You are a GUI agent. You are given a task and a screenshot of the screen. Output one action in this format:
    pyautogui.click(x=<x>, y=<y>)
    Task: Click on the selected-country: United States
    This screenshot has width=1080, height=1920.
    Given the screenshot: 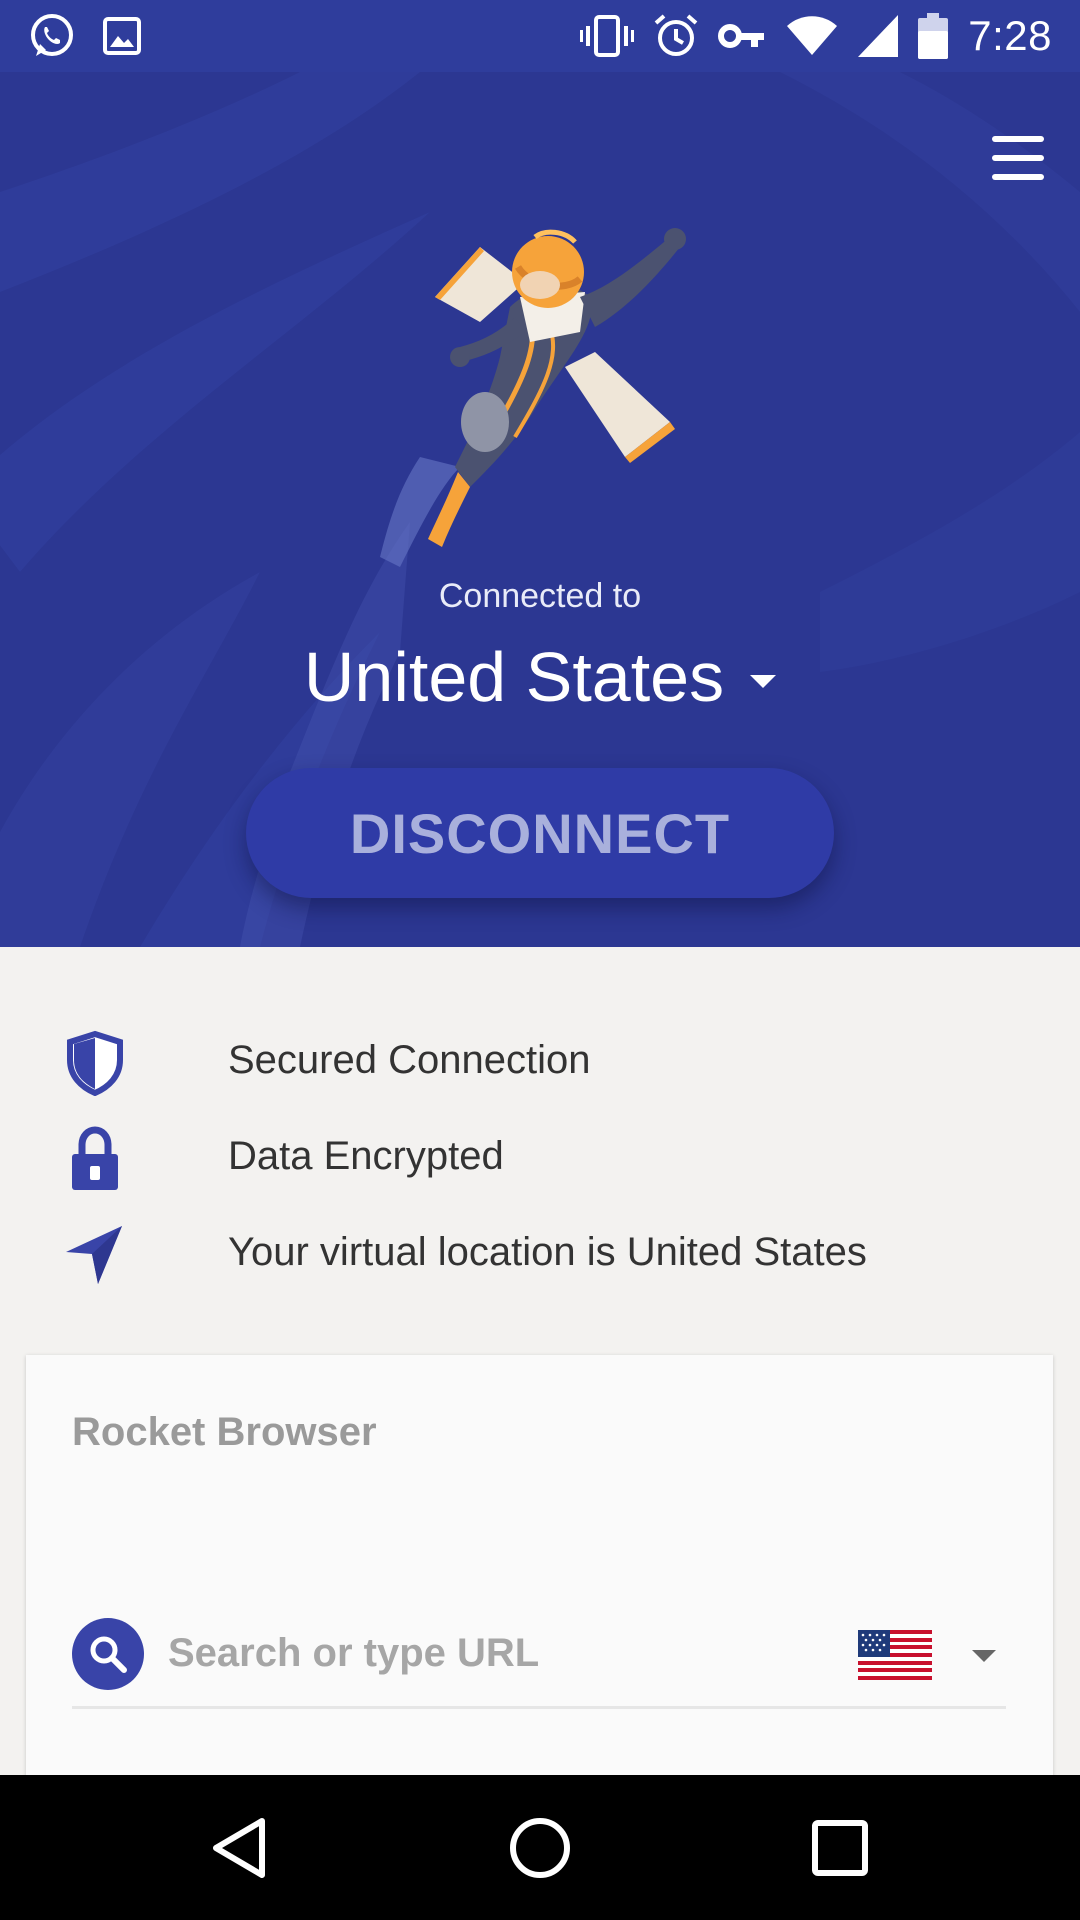 What is the action you would take?
    pyautogui.click(x=514, y=677)
    